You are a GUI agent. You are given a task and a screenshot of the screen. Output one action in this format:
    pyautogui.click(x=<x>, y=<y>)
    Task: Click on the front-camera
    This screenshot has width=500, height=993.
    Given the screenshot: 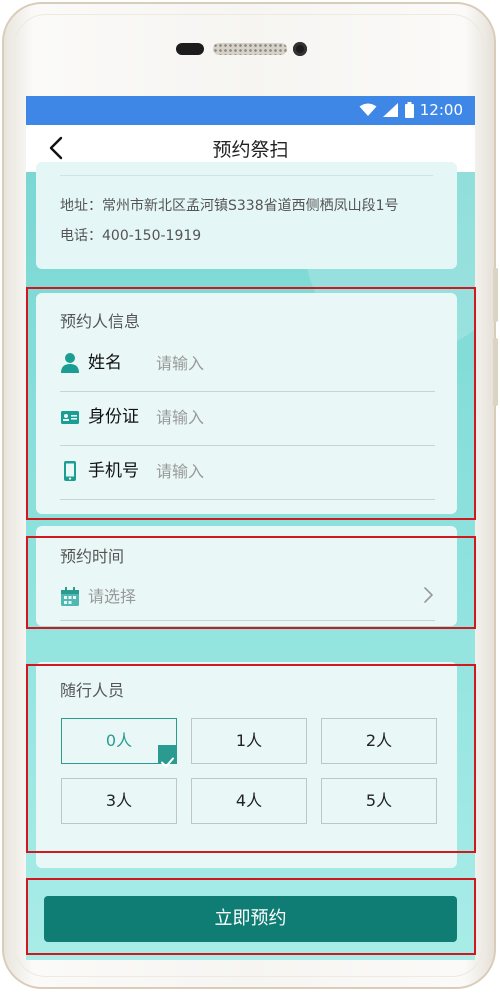 What is the action you would take?
    pyautogui.click(x=300, y=49)
    